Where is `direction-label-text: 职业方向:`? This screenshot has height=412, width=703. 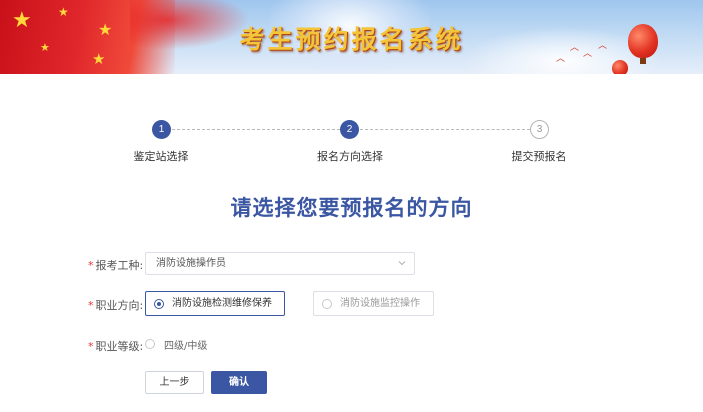 direction-label-text: 职业方向: is located at coordinates (119, 305).